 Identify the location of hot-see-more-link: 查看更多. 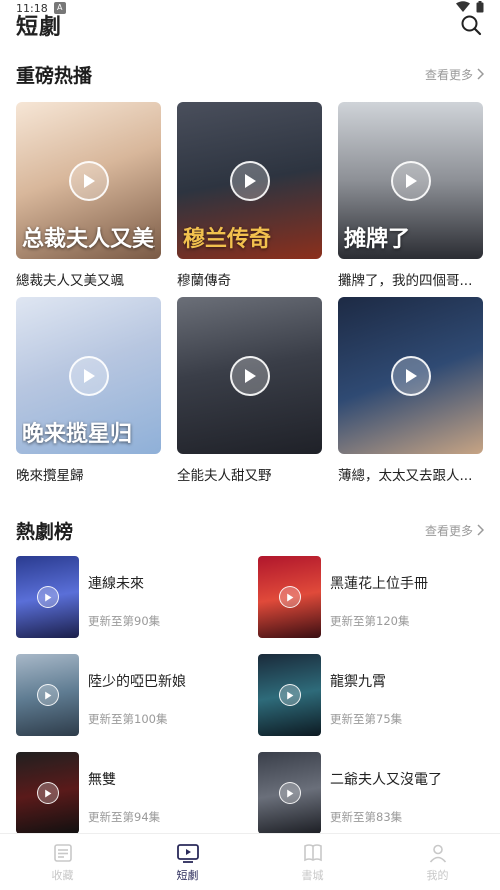
(454, 530).